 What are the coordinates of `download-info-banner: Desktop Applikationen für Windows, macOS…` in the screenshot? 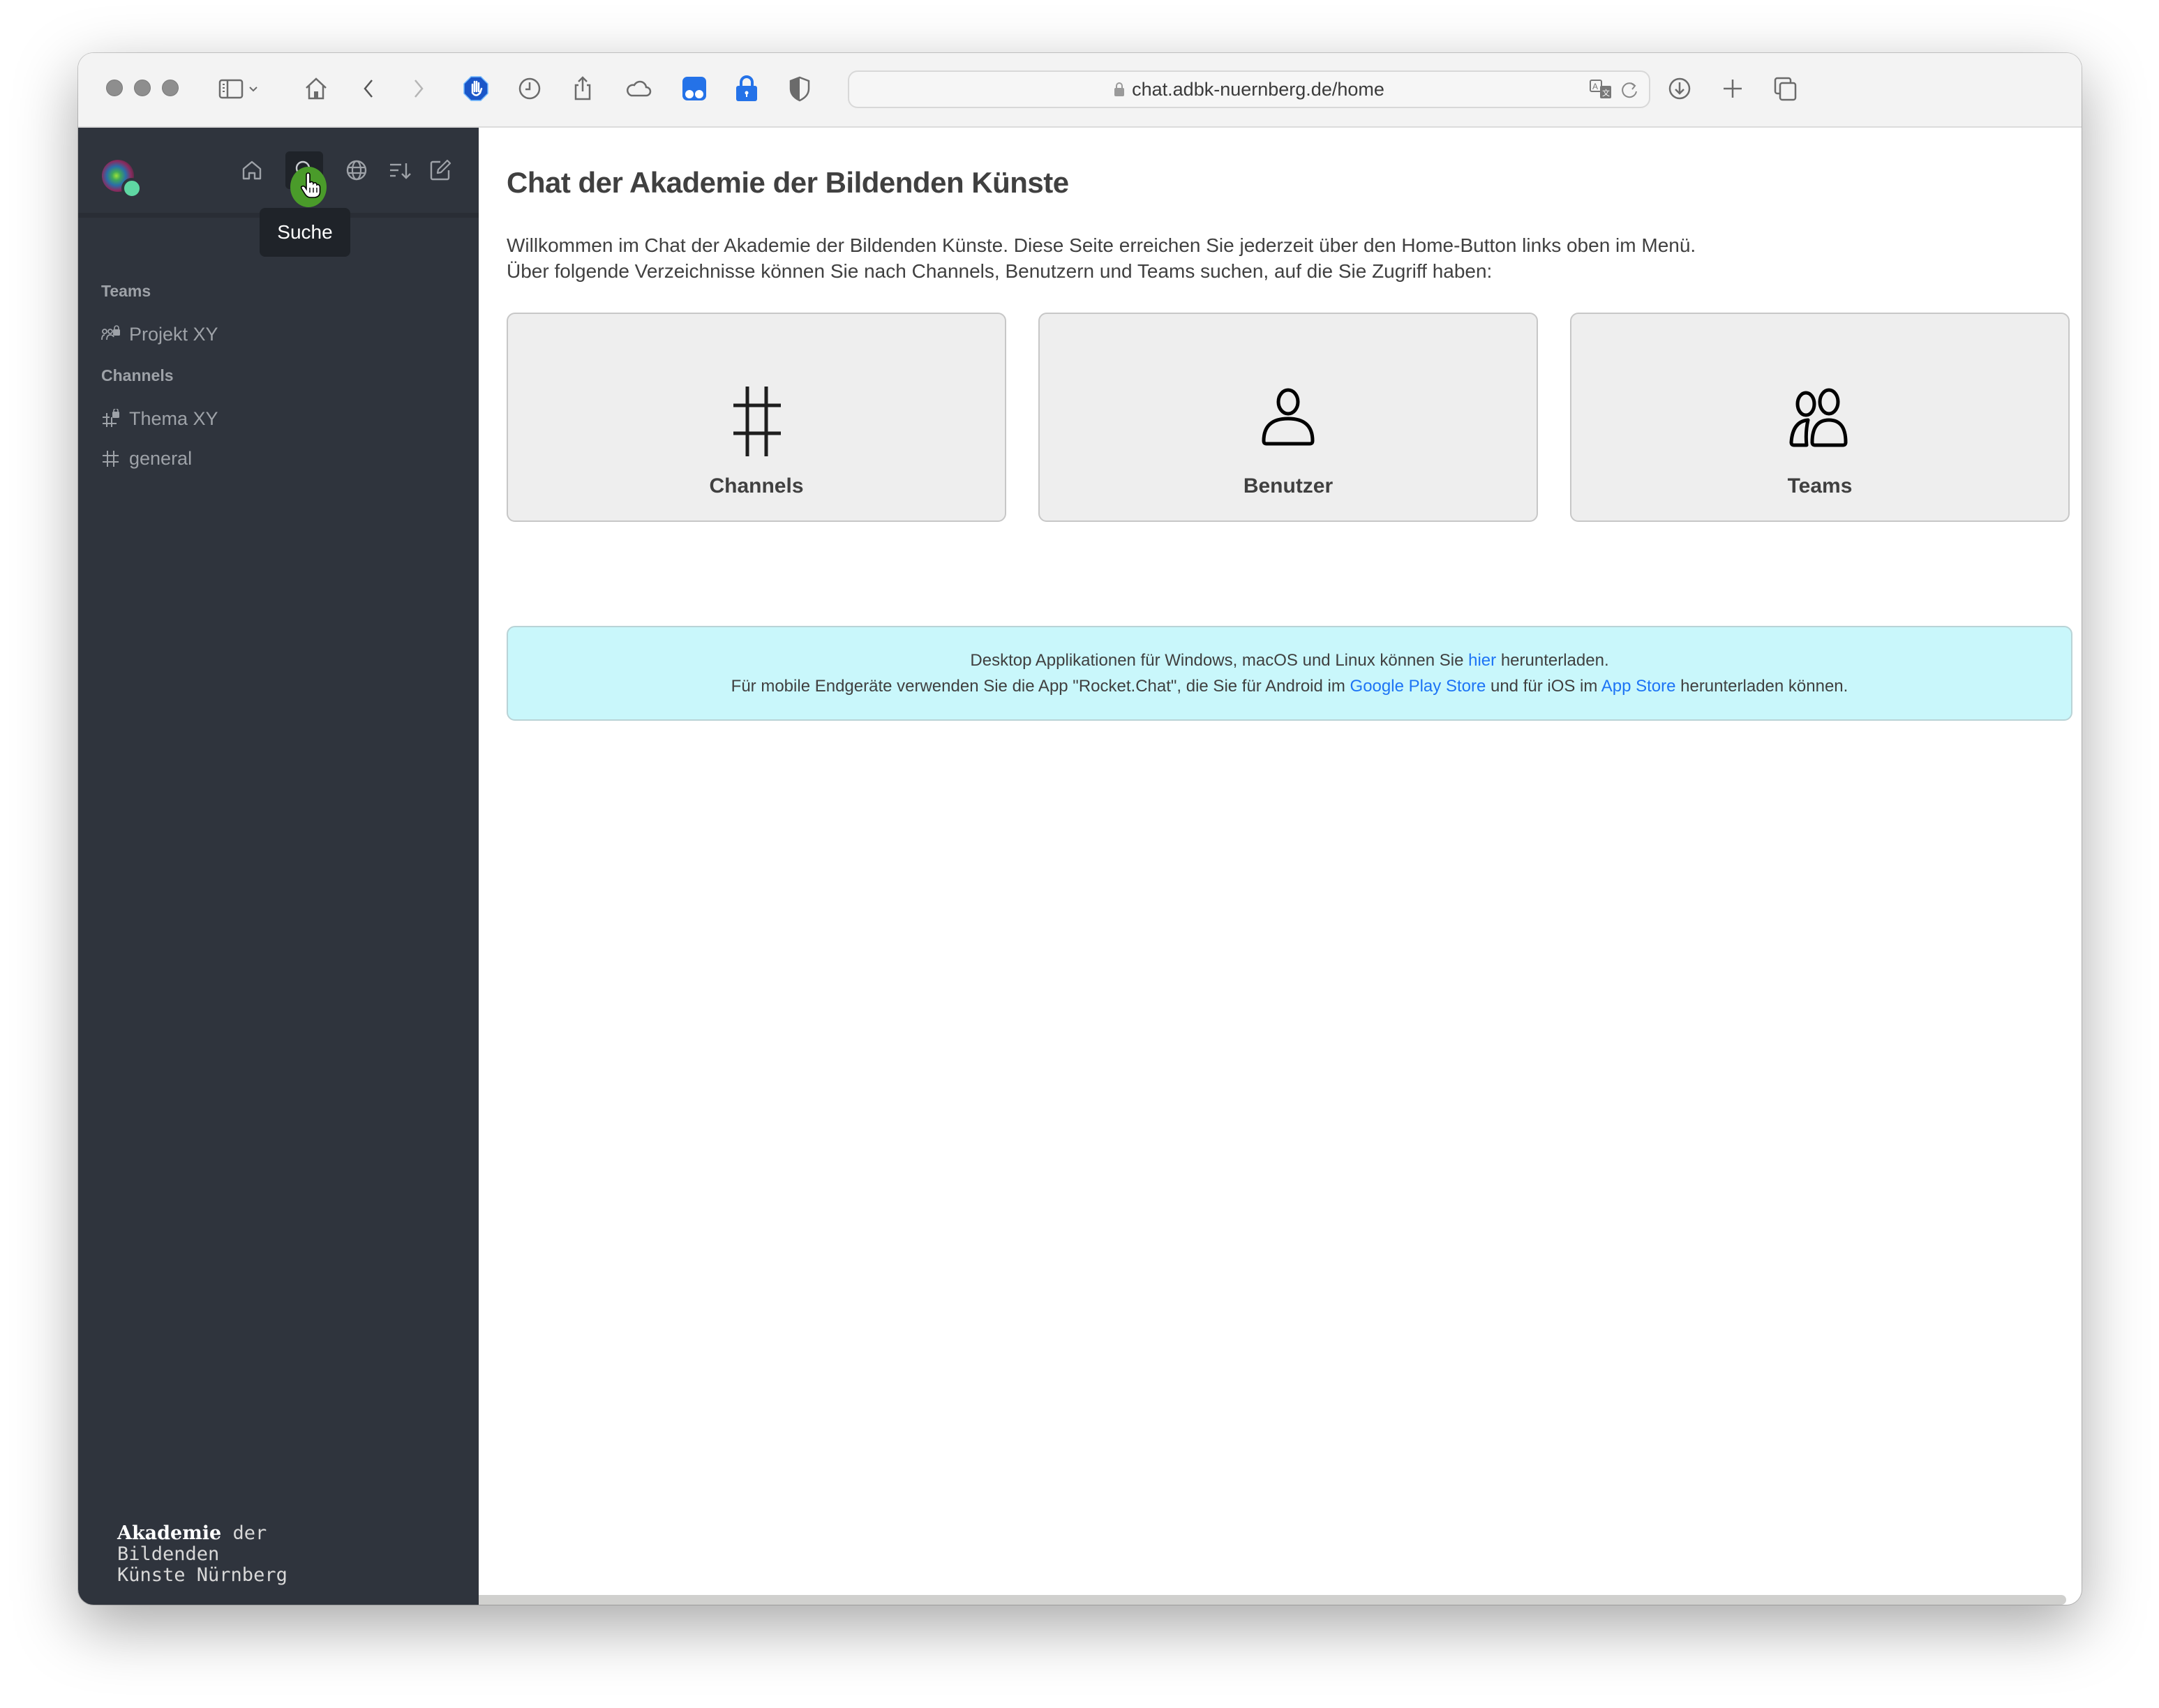 It's located at (1289, 673).